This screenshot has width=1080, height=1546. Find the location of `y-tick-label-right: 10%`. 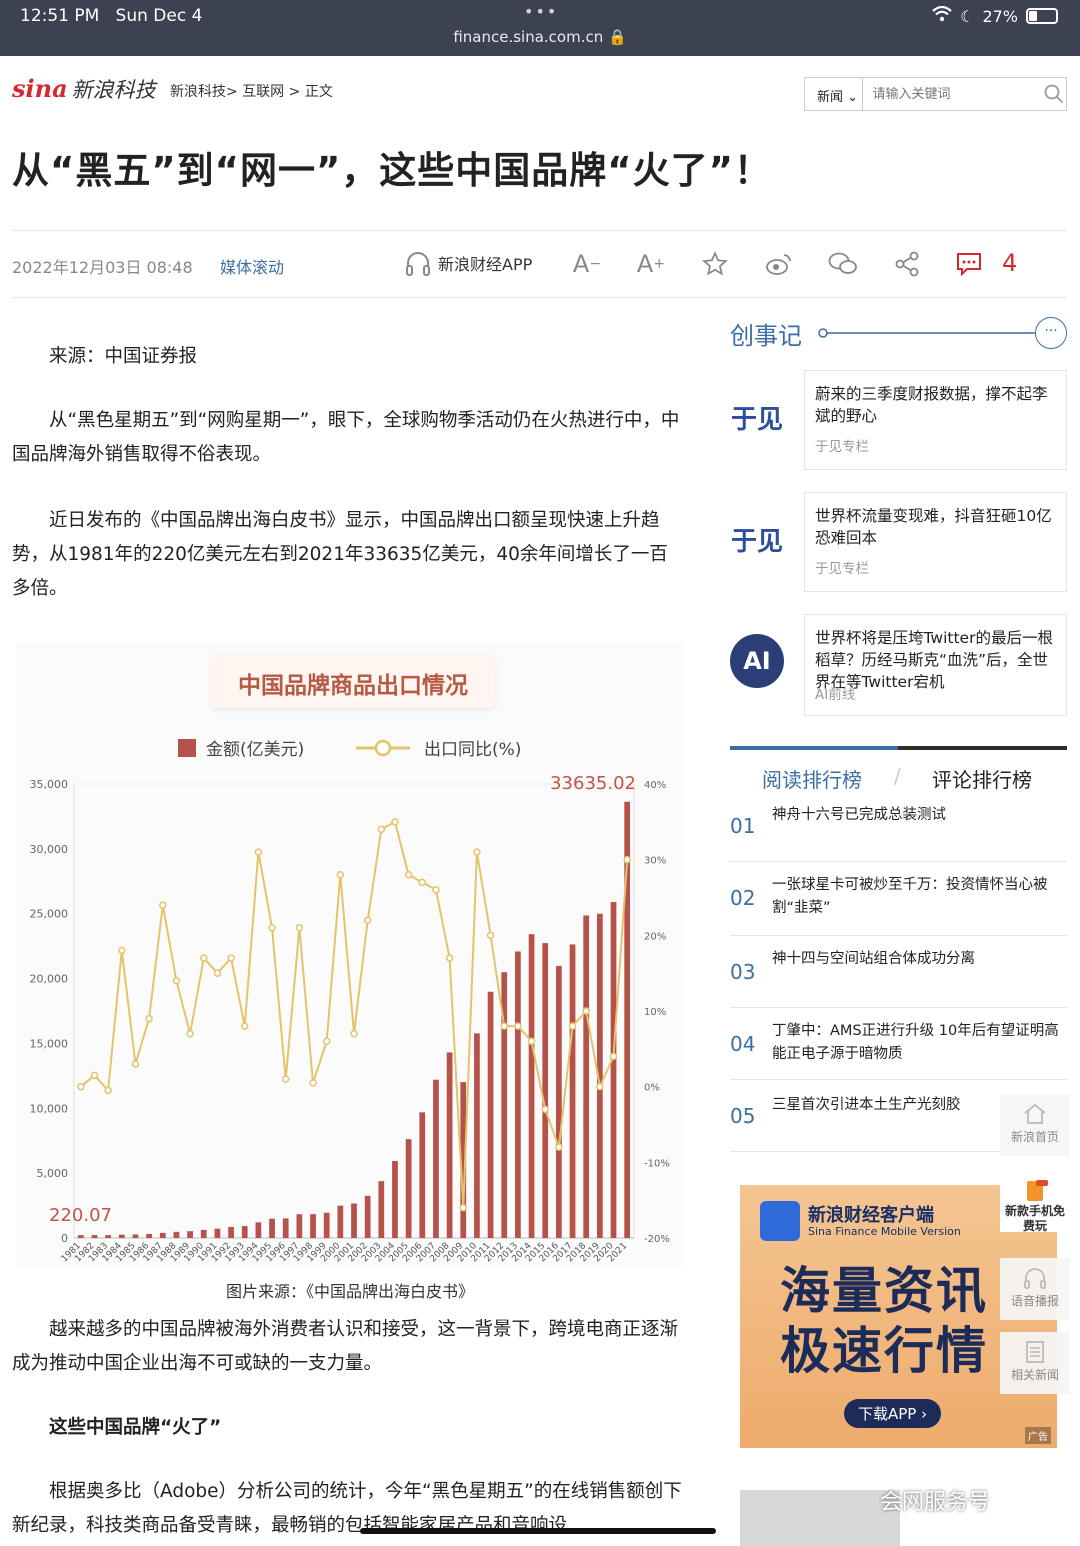

y-tick-label-right: 10% is located at coordinates (655, 1012).